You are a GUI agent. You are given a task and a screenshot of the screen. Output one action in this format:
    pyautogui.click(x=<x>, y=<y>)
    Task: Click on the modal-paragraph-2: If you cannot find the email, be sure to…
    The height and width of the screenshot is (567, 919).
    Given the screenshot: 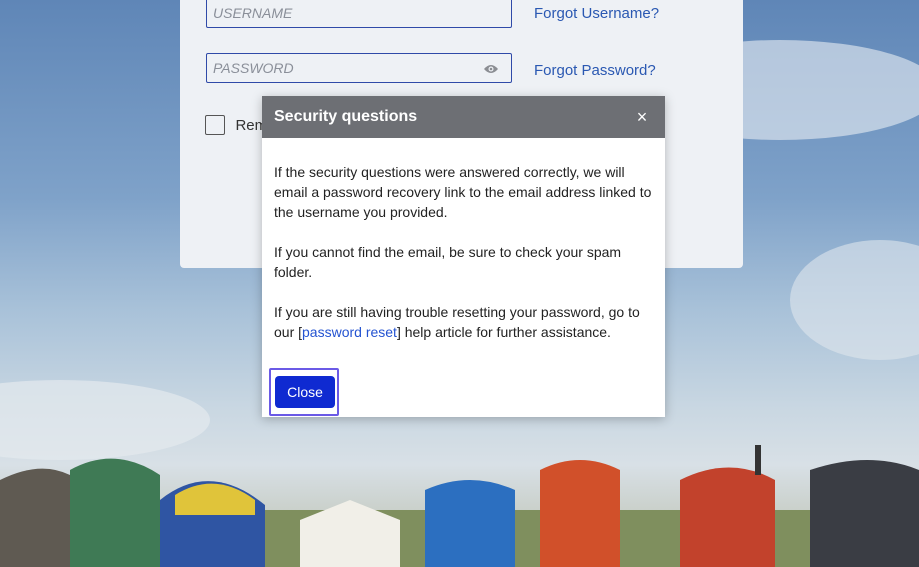 What is the action you would take?
    pyautogui.click(x=448, y=262)
    